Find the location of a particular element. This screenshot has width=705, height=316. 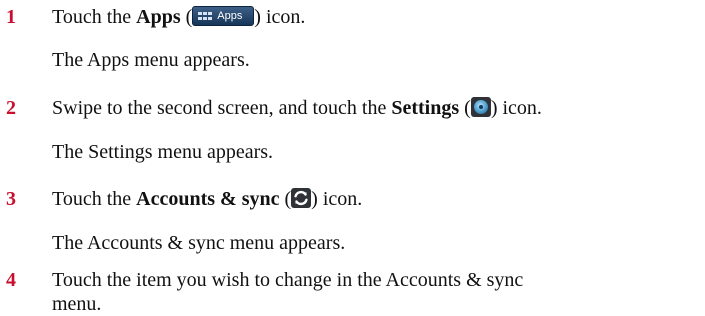

apps-icon-label: Apps is located at coordinates (230, 16).